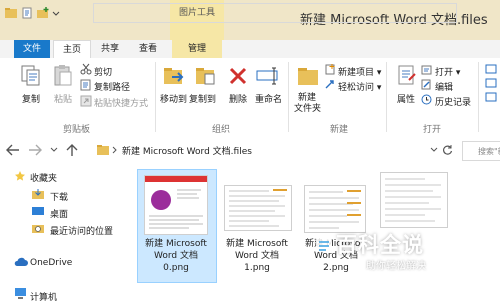  I want to click on copy-icon, so click(31, 76).